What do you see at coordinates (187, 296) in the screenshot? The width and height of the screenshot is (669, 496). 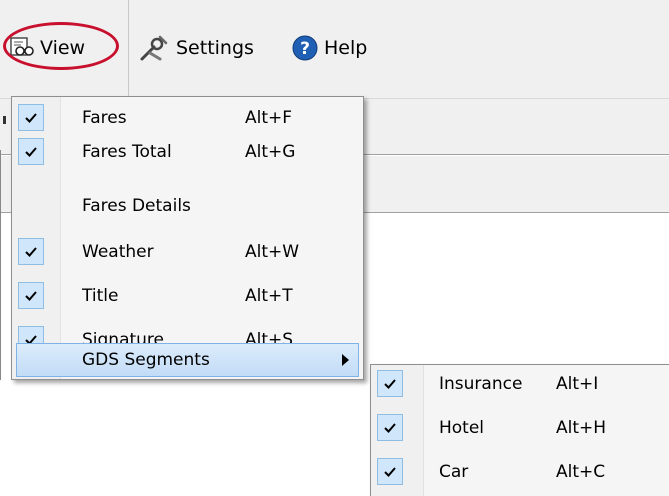 I see `menu-item-title: Title Alt+T` at bounding box center [187, 296].